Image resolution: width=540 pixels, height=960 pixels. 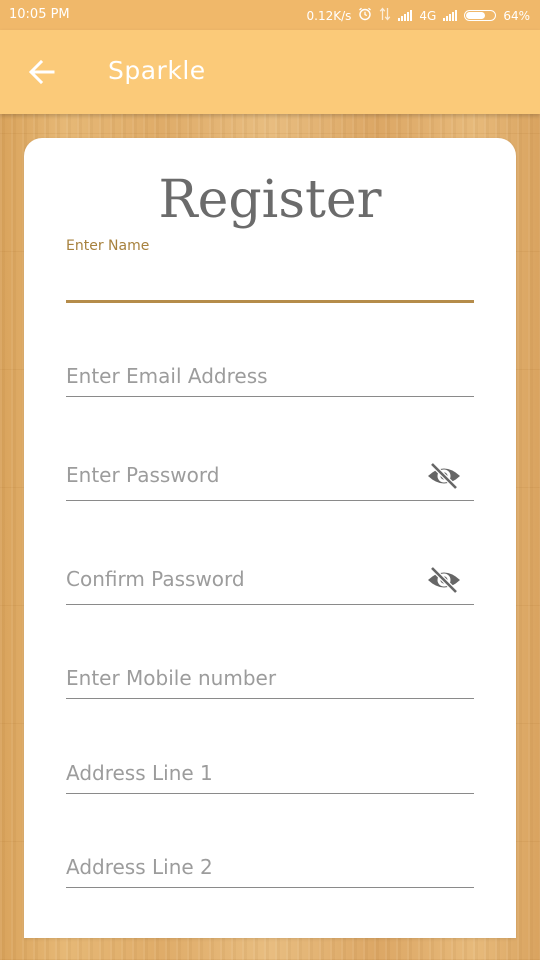 What do you see at coordinates (139, 867) in the screenshot?
I see `address-line-2-field-label: Address Line 2` at bounding box center [139, 867].